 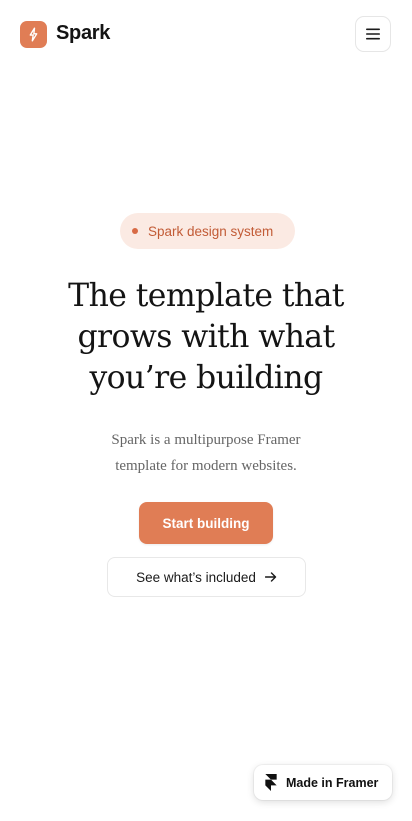 I want to click on made-in-framer-label: Made in Framer, so click(x=332, y=782).